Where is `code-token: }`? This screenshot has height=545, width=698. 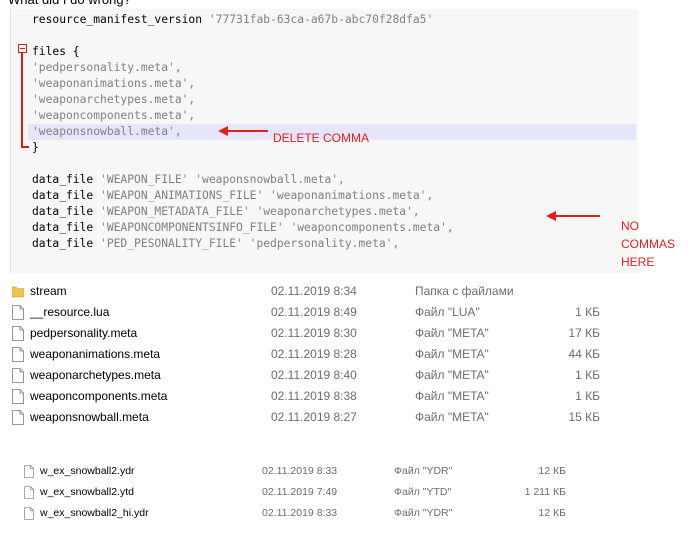 code-token: } is located at coordinates (35, 147).